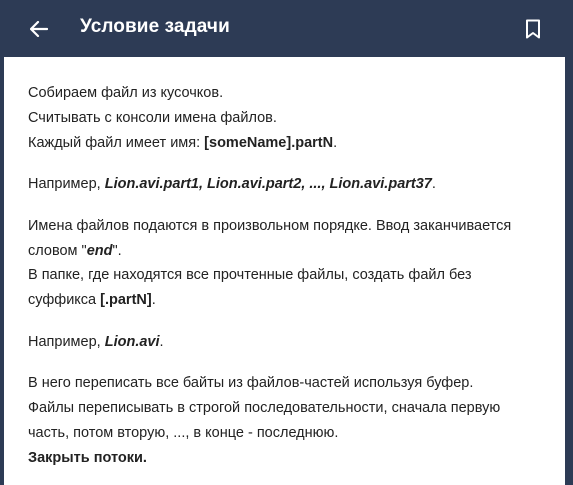 Image resolution: width=573 pixels, height=485 pixels. I want to click on text-line: Каждый файл имеет имя: [someName].partN., so click(288, 143).